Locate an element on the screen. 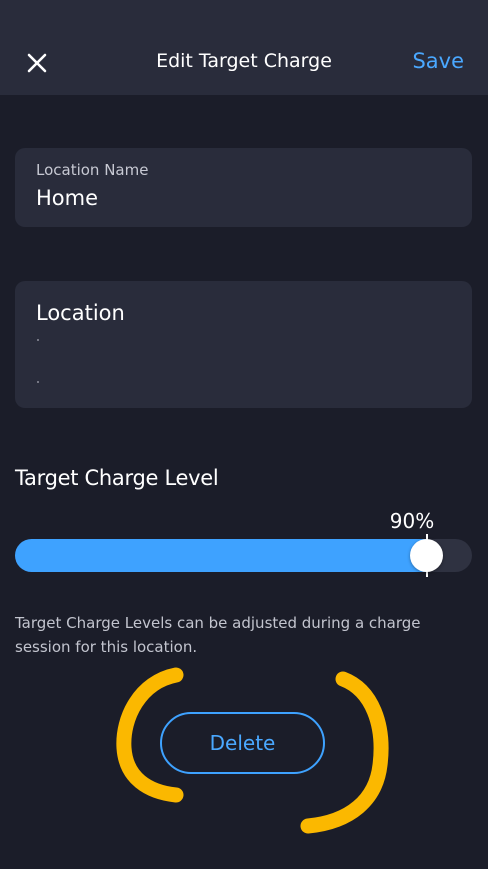 The image size is (488, 869). location-name-label: Location Name is located at coordinates (92, 170).